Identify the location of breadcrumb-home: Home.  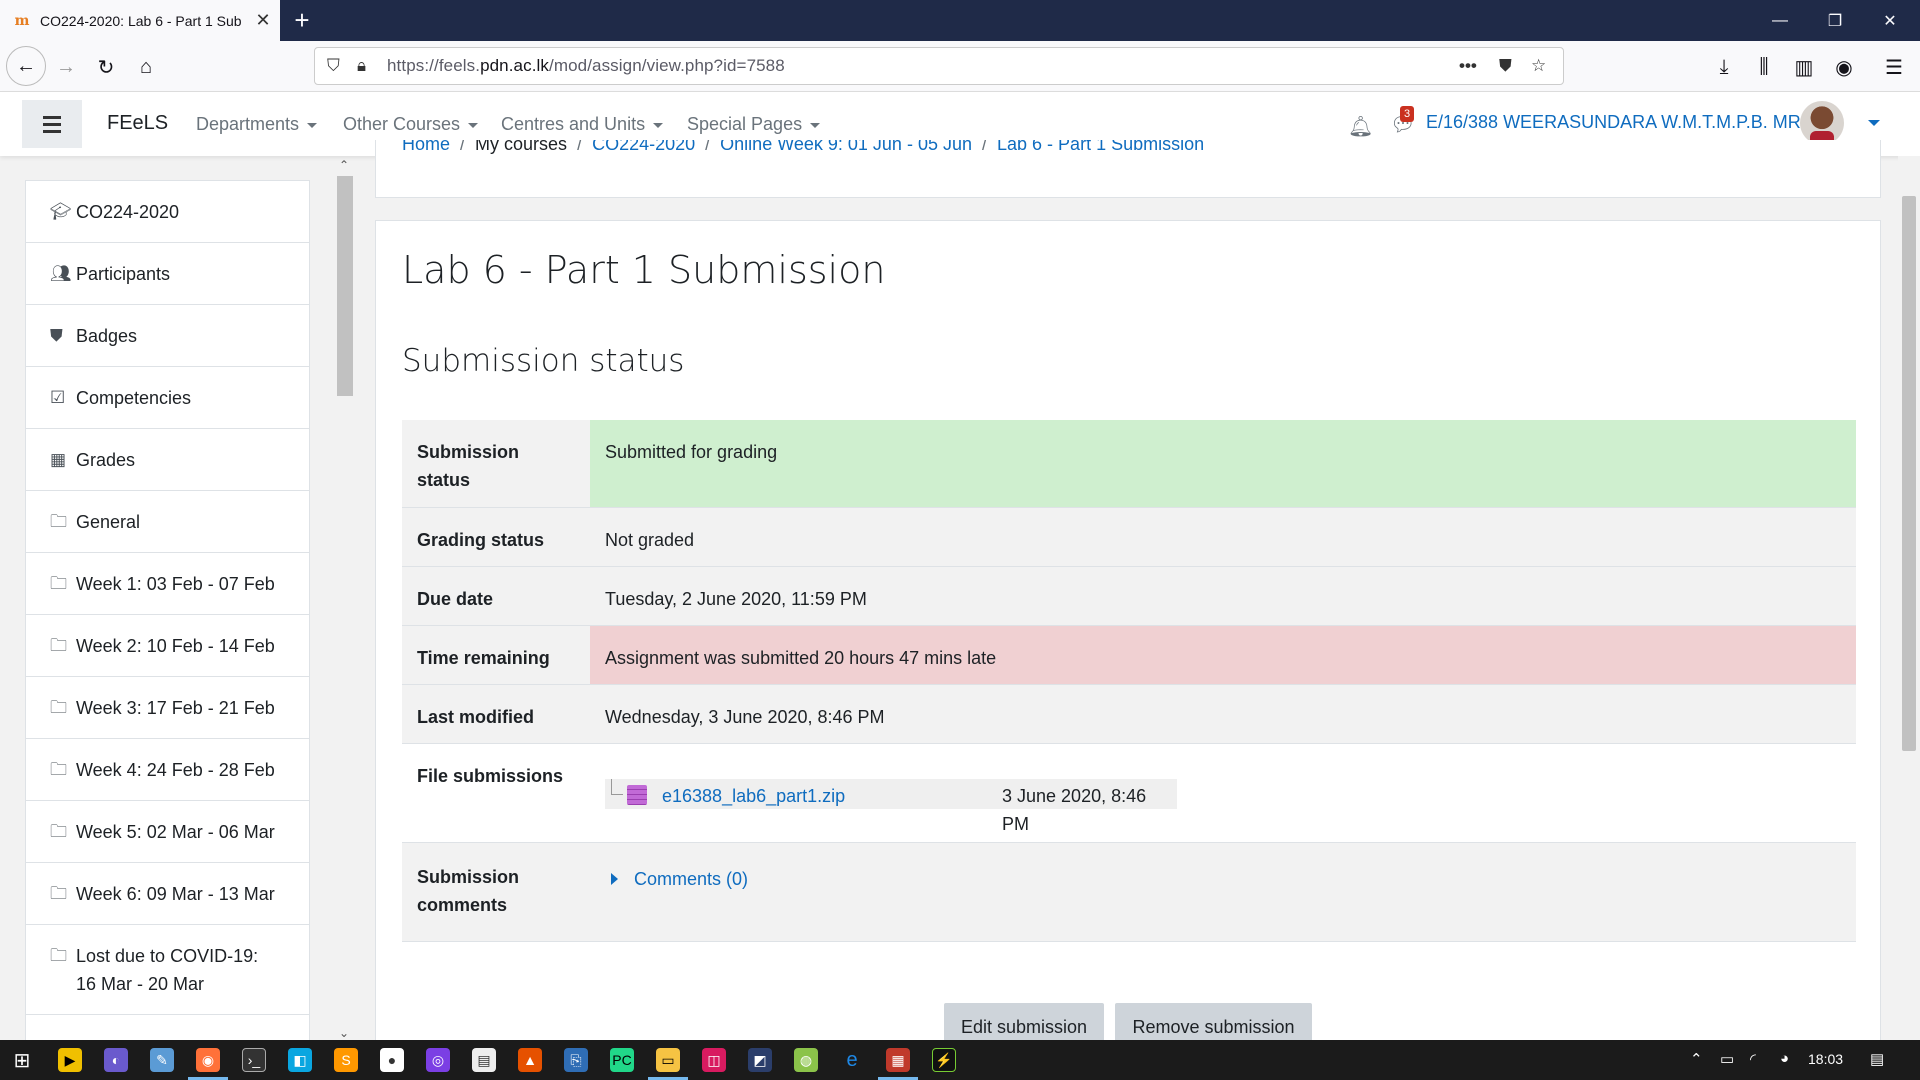
(426, 147).